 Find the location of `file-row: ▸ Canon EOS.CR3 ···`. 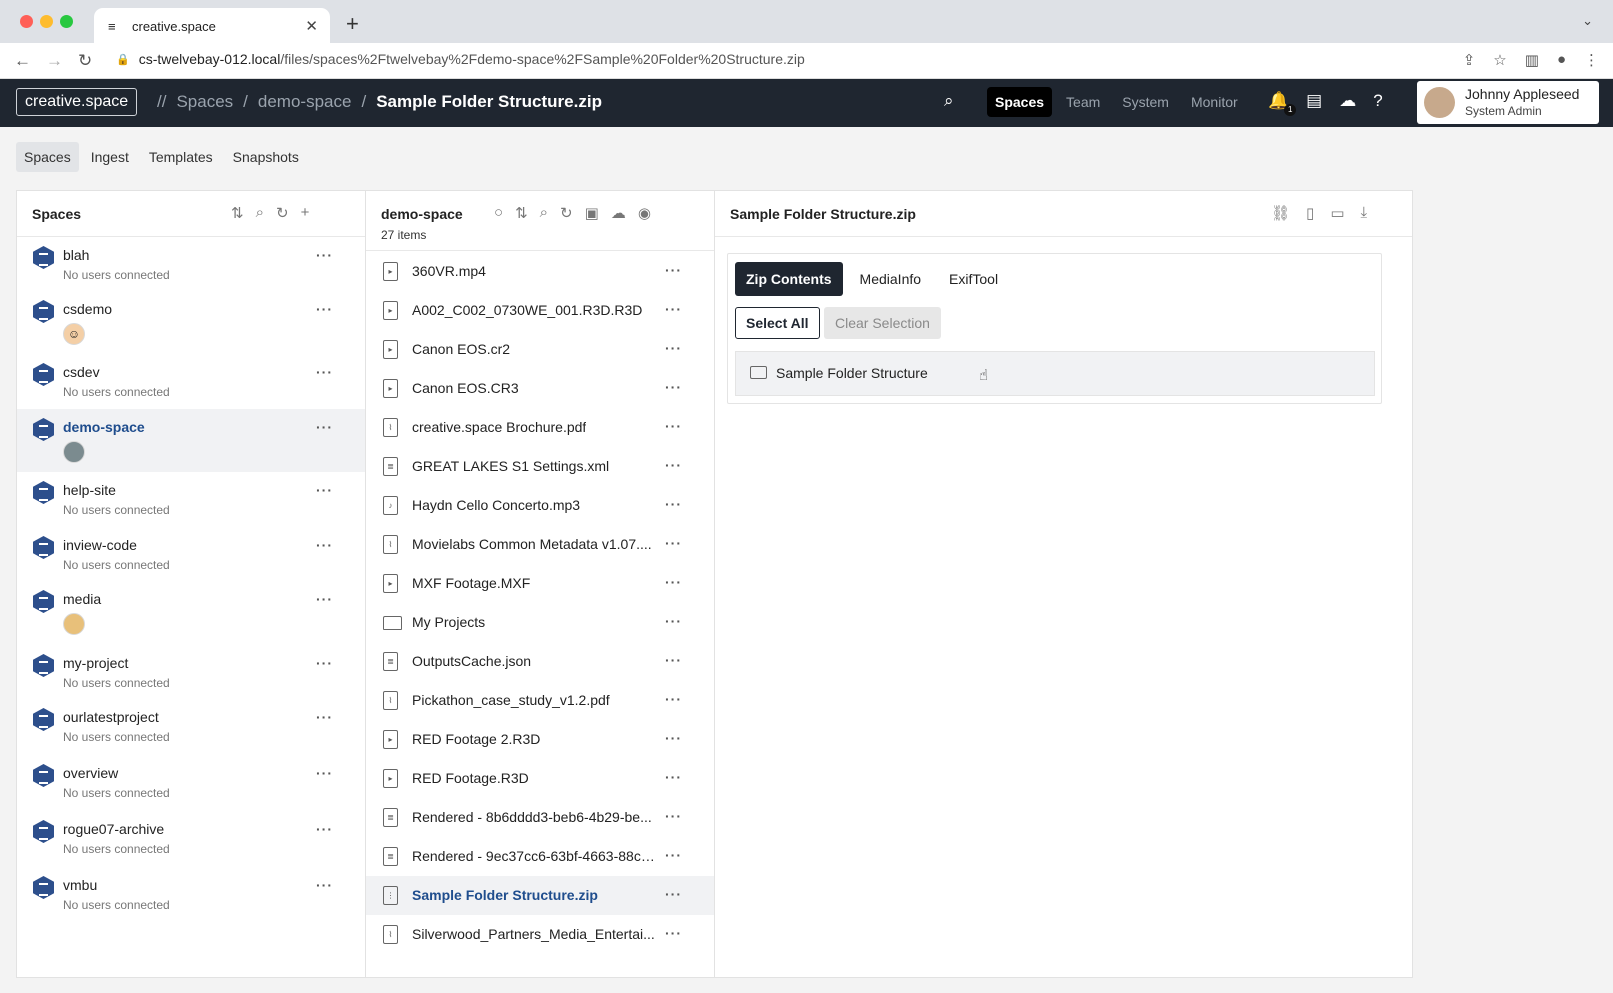

file-row: ▸ Canon EOS.CR3 ··· is located at coordinates (540, 388).